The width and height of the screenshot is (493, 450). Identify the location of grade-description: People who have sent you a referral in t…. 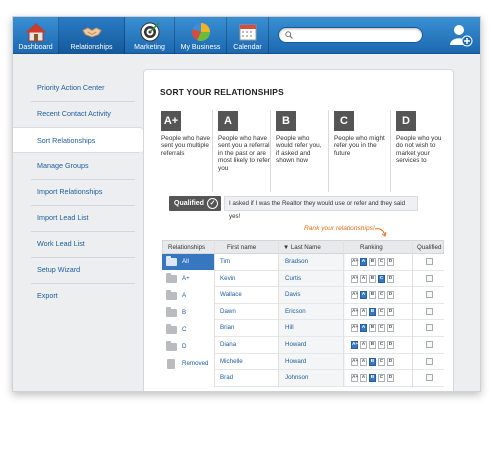
(244, 153).